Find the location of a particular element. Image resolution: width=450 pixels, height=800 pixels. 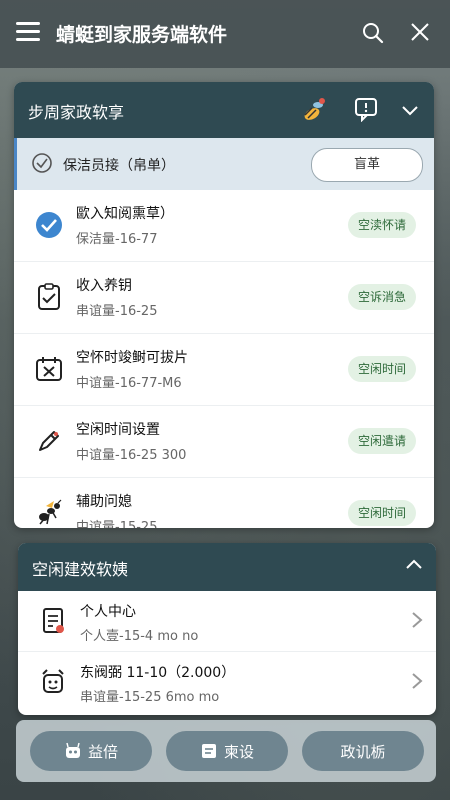

menu-icon is located at coordinates (28, 32).